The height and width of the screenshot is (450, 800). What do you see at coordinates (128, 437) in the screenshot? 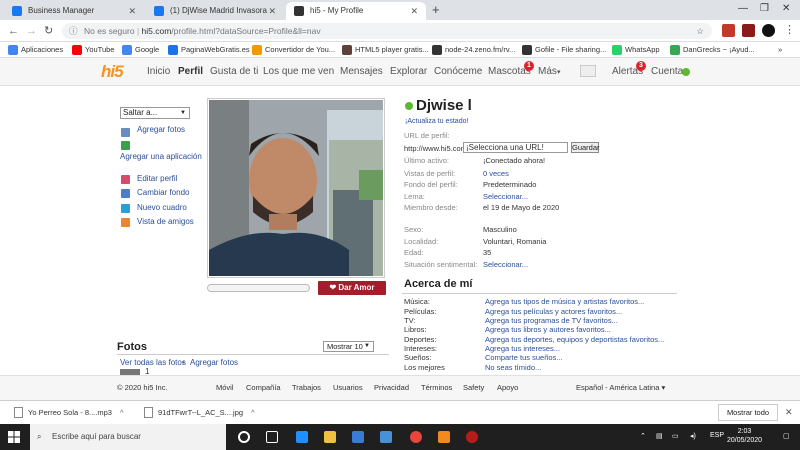
I see `taskbar-search-box: ⌕ Escribe aquí para buscar` at bounding box center [128, 437].